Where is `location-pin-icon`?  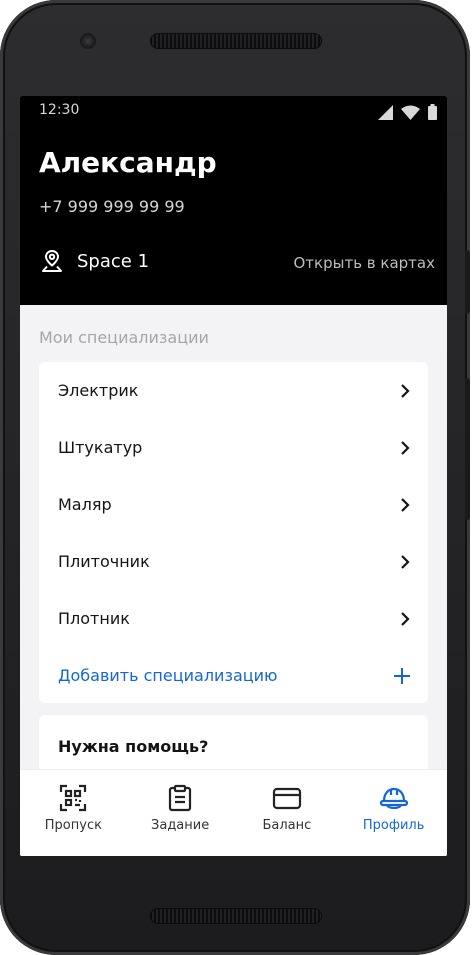
location-pin-icon is located at coordinates (52, 260).